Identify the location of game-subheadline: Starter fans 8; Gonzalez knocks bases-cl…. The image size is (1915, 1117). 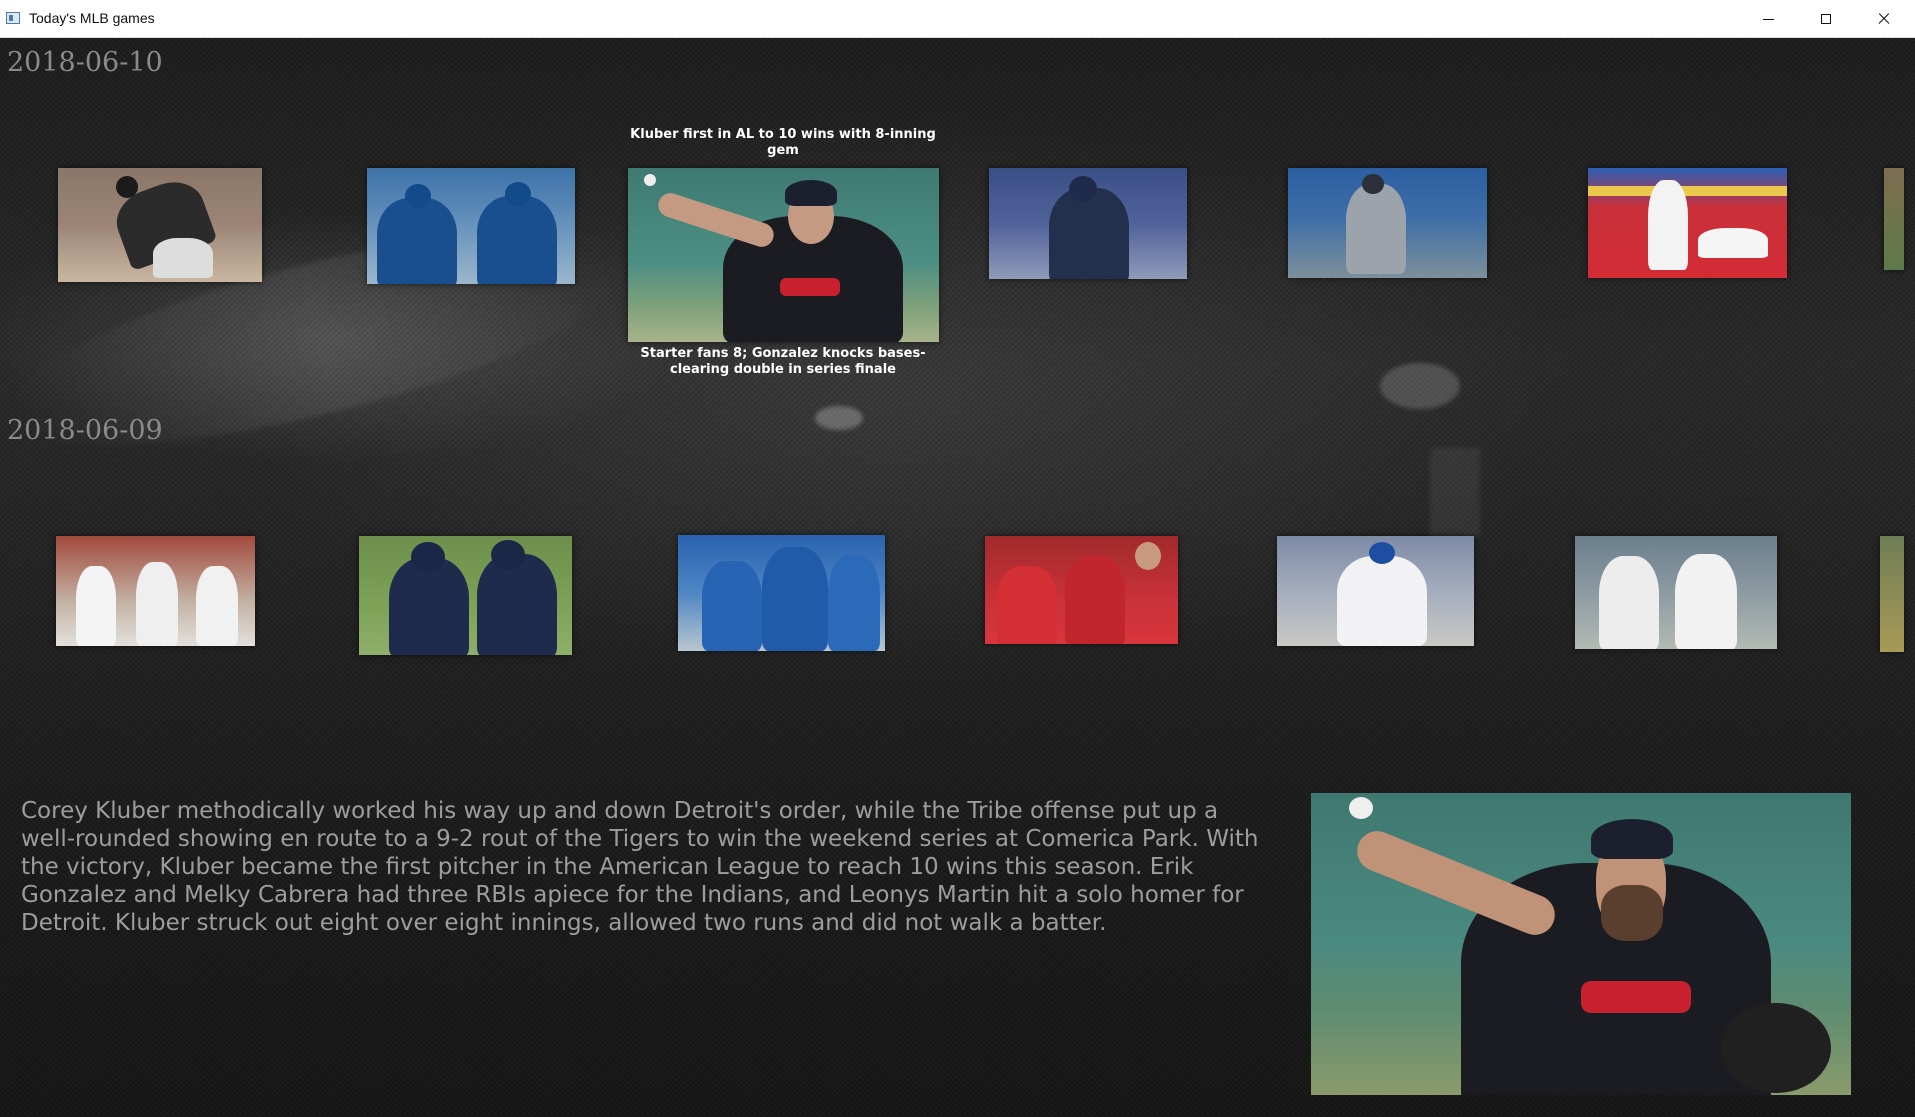
(783, 361).